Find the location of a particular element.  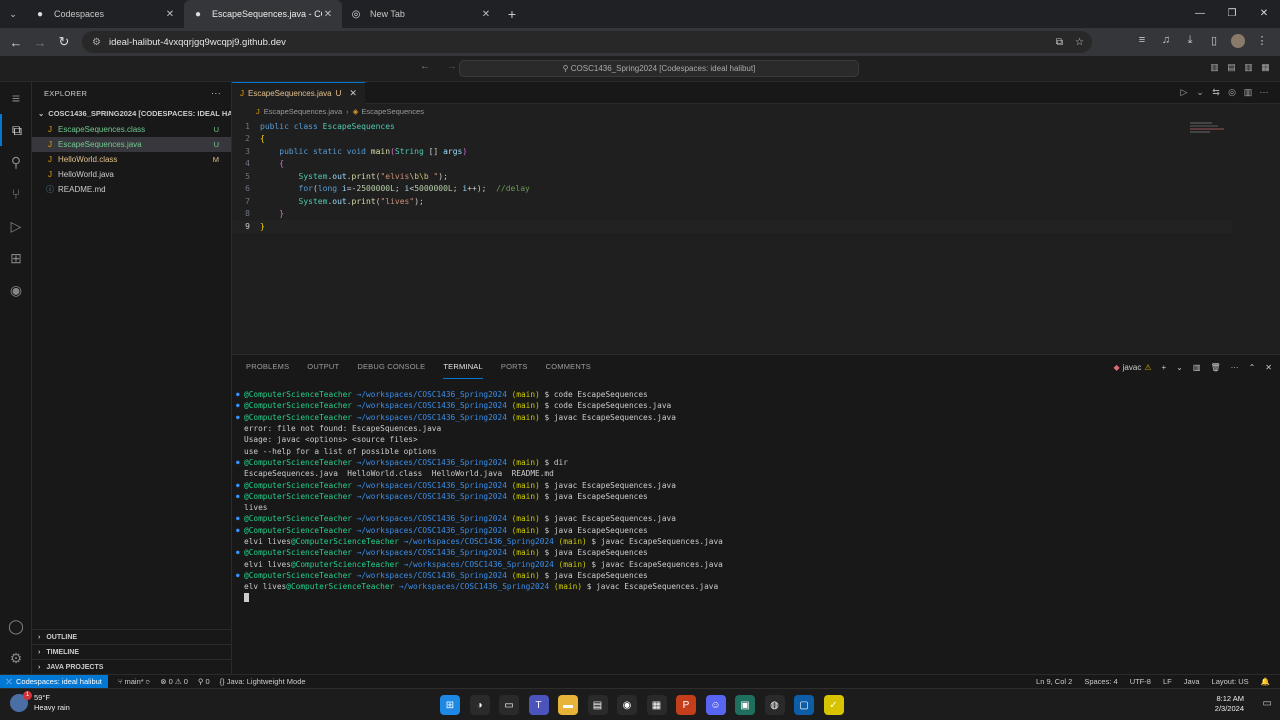

extensions-icon: ≡ is located at coordinates (1142, 42).